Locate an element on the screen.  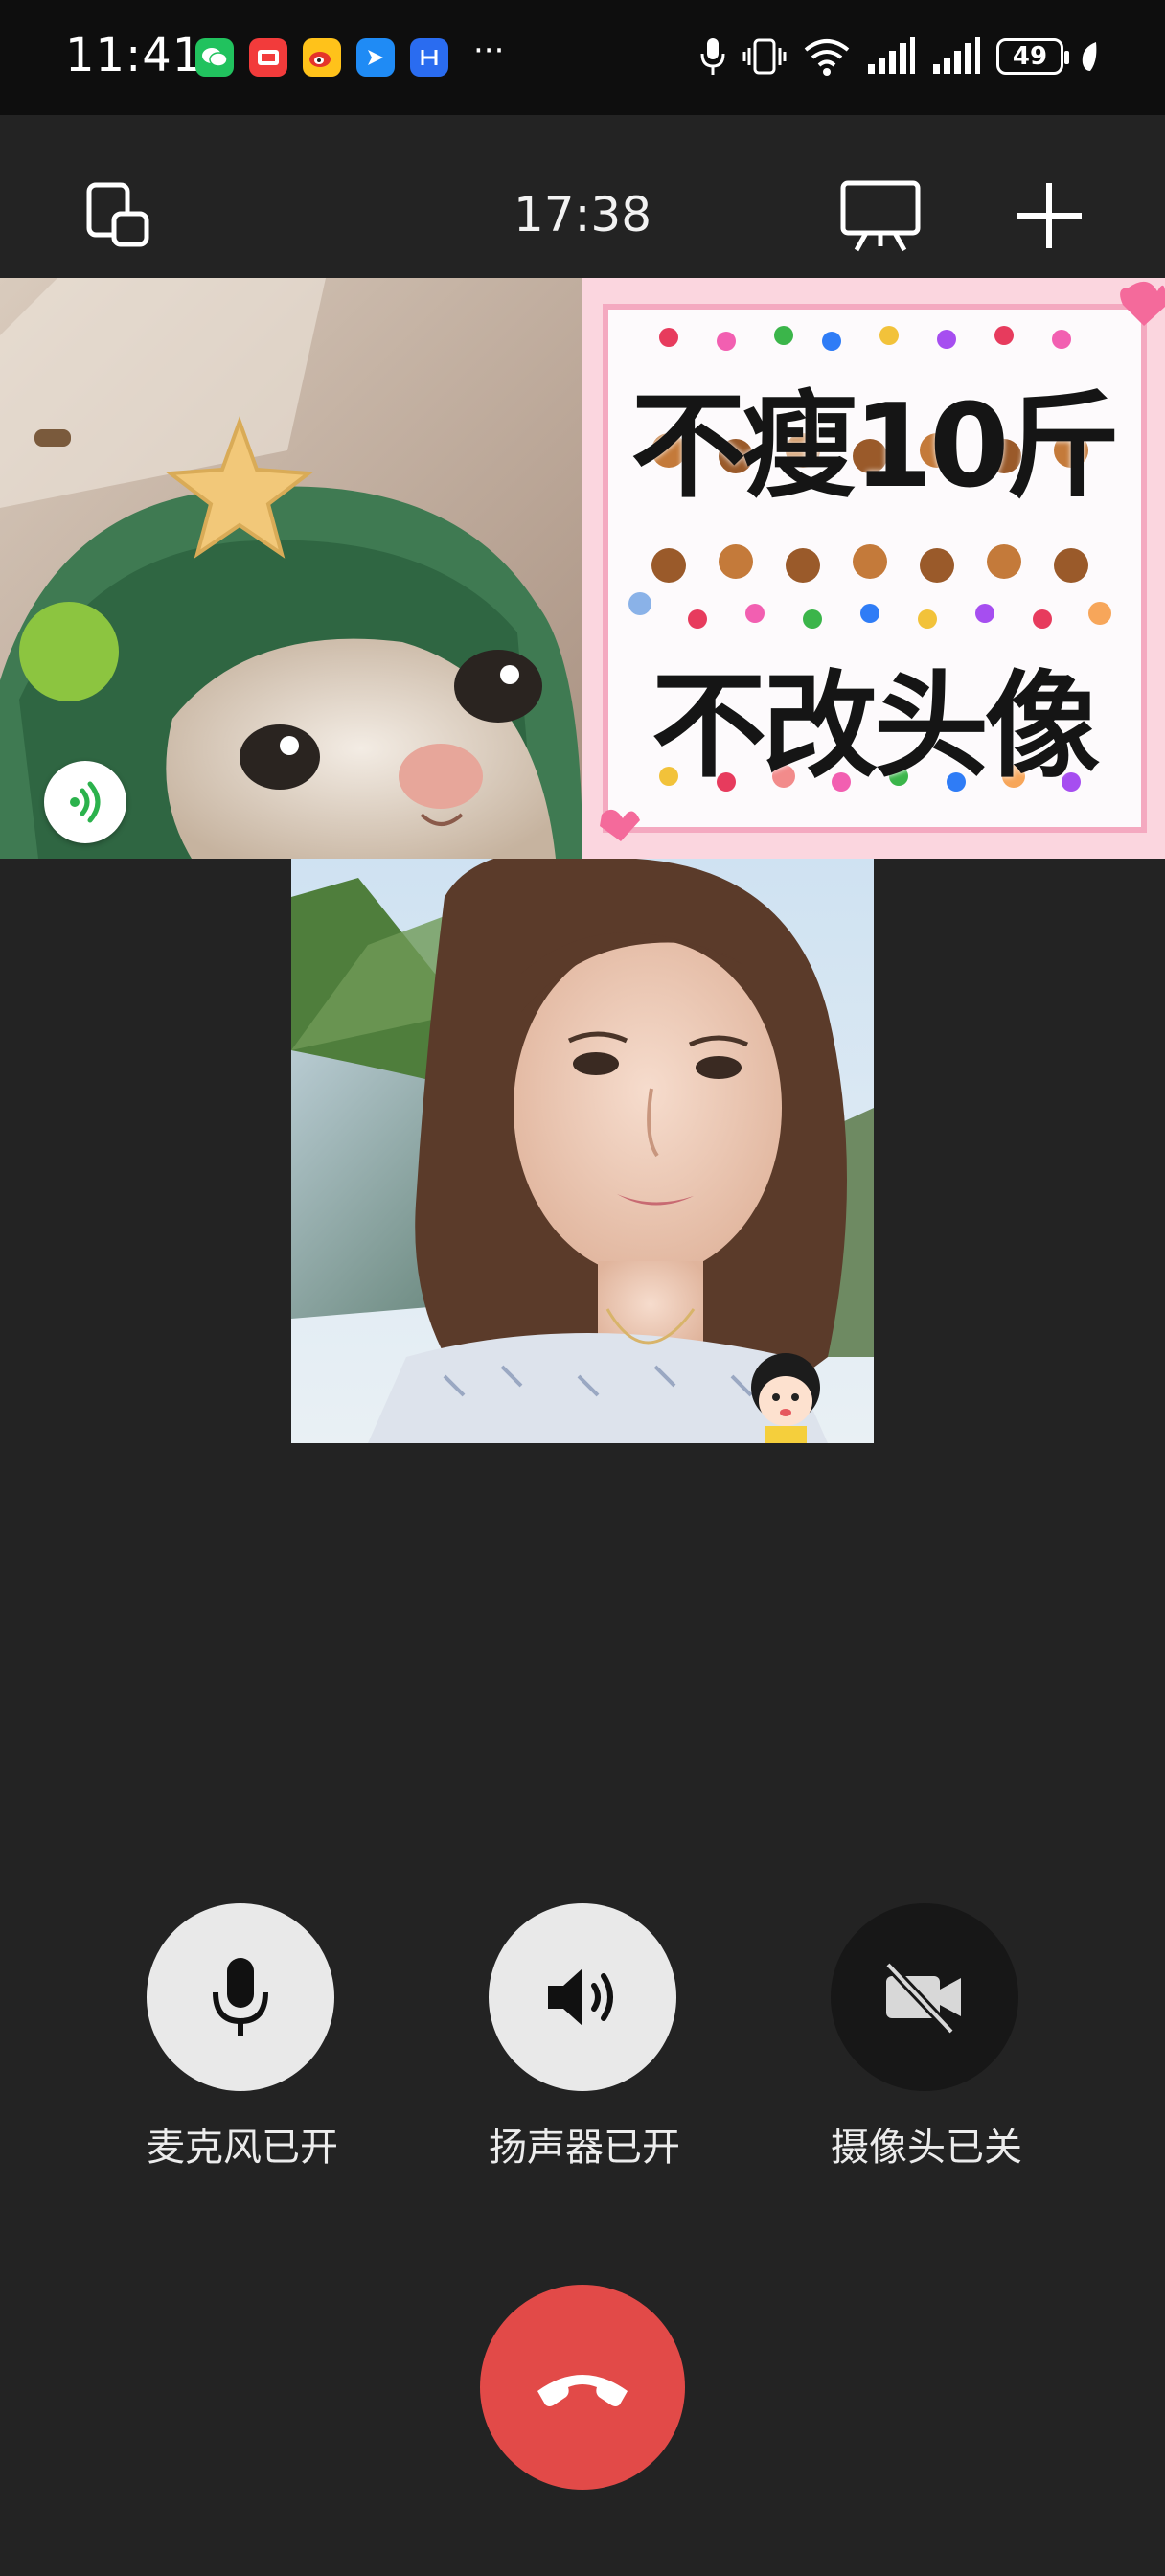
speaker-status-label: 扬声器已开 is located at coordinates (584, 2148).